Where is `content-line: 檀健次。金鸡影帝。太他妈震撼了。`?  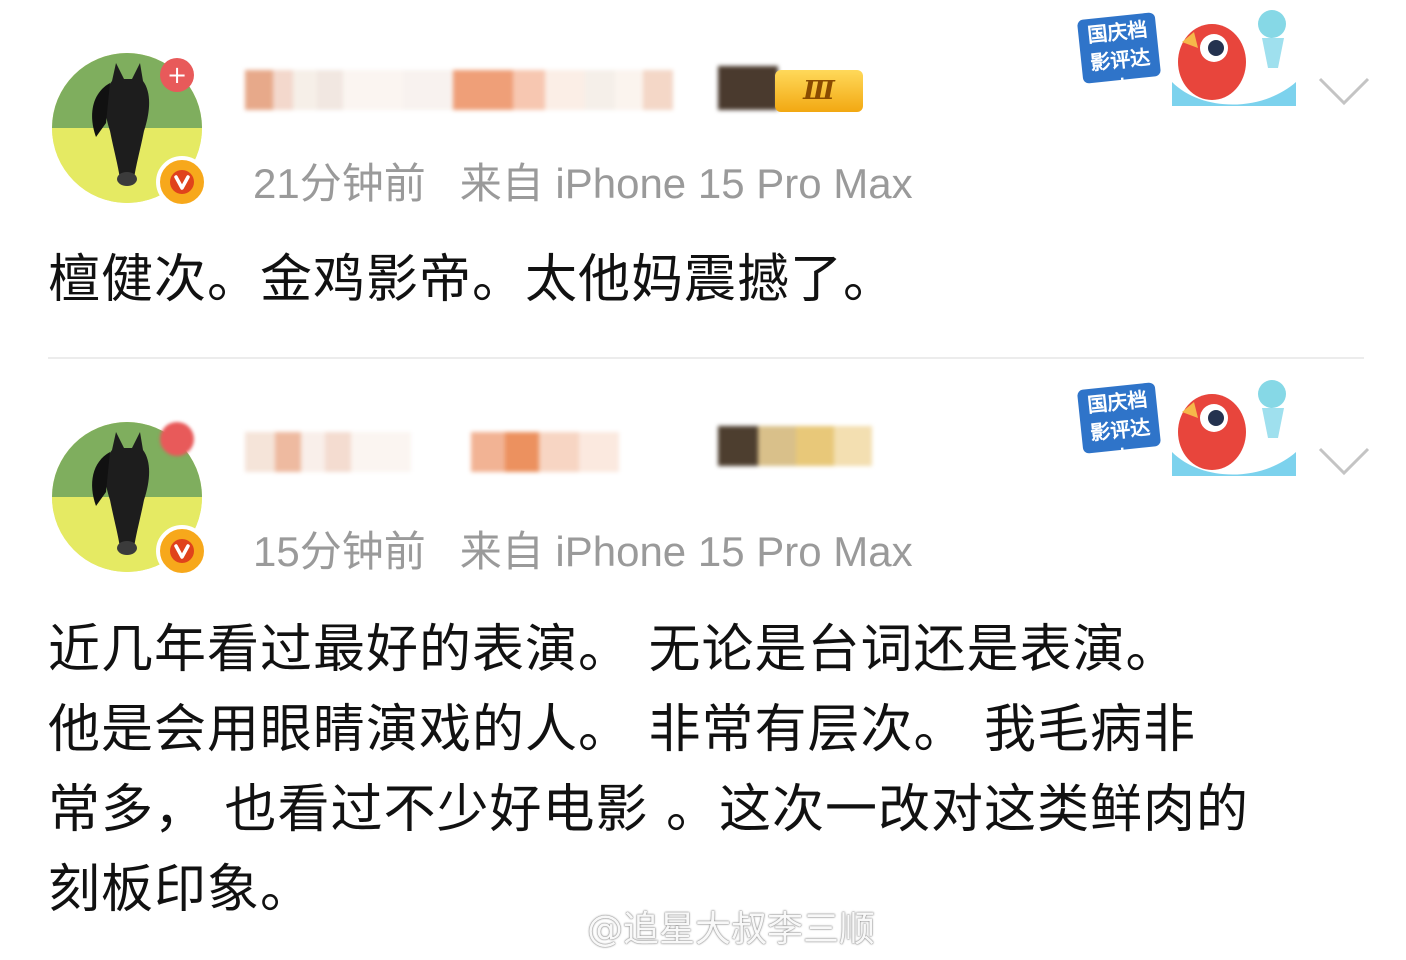 content-line: 檀健次。金鸡影帝。太他妈震撼了。 is located at coordinates (472, 280).